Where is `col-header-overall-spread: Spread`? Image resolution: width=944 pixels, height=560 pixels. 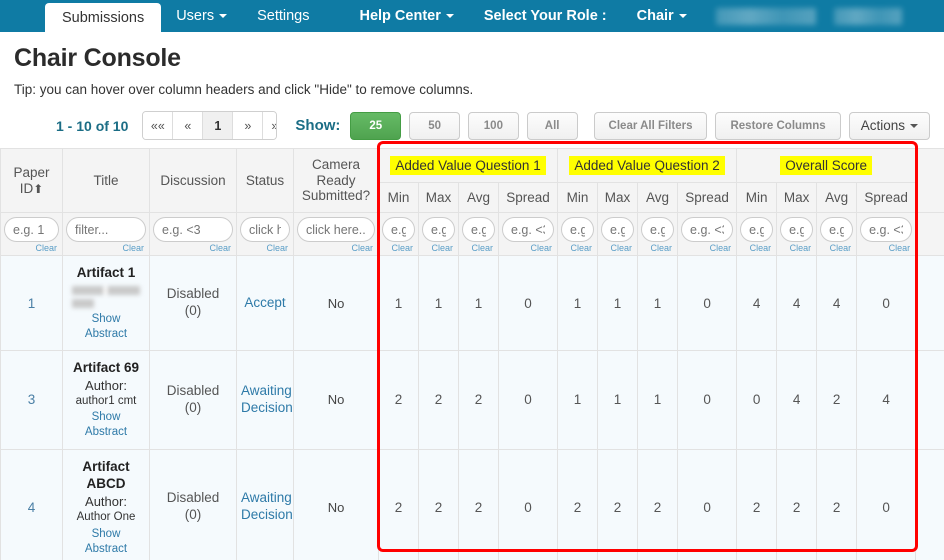
col-header-overall-spread: Spread is located at coordinates (886, 197).